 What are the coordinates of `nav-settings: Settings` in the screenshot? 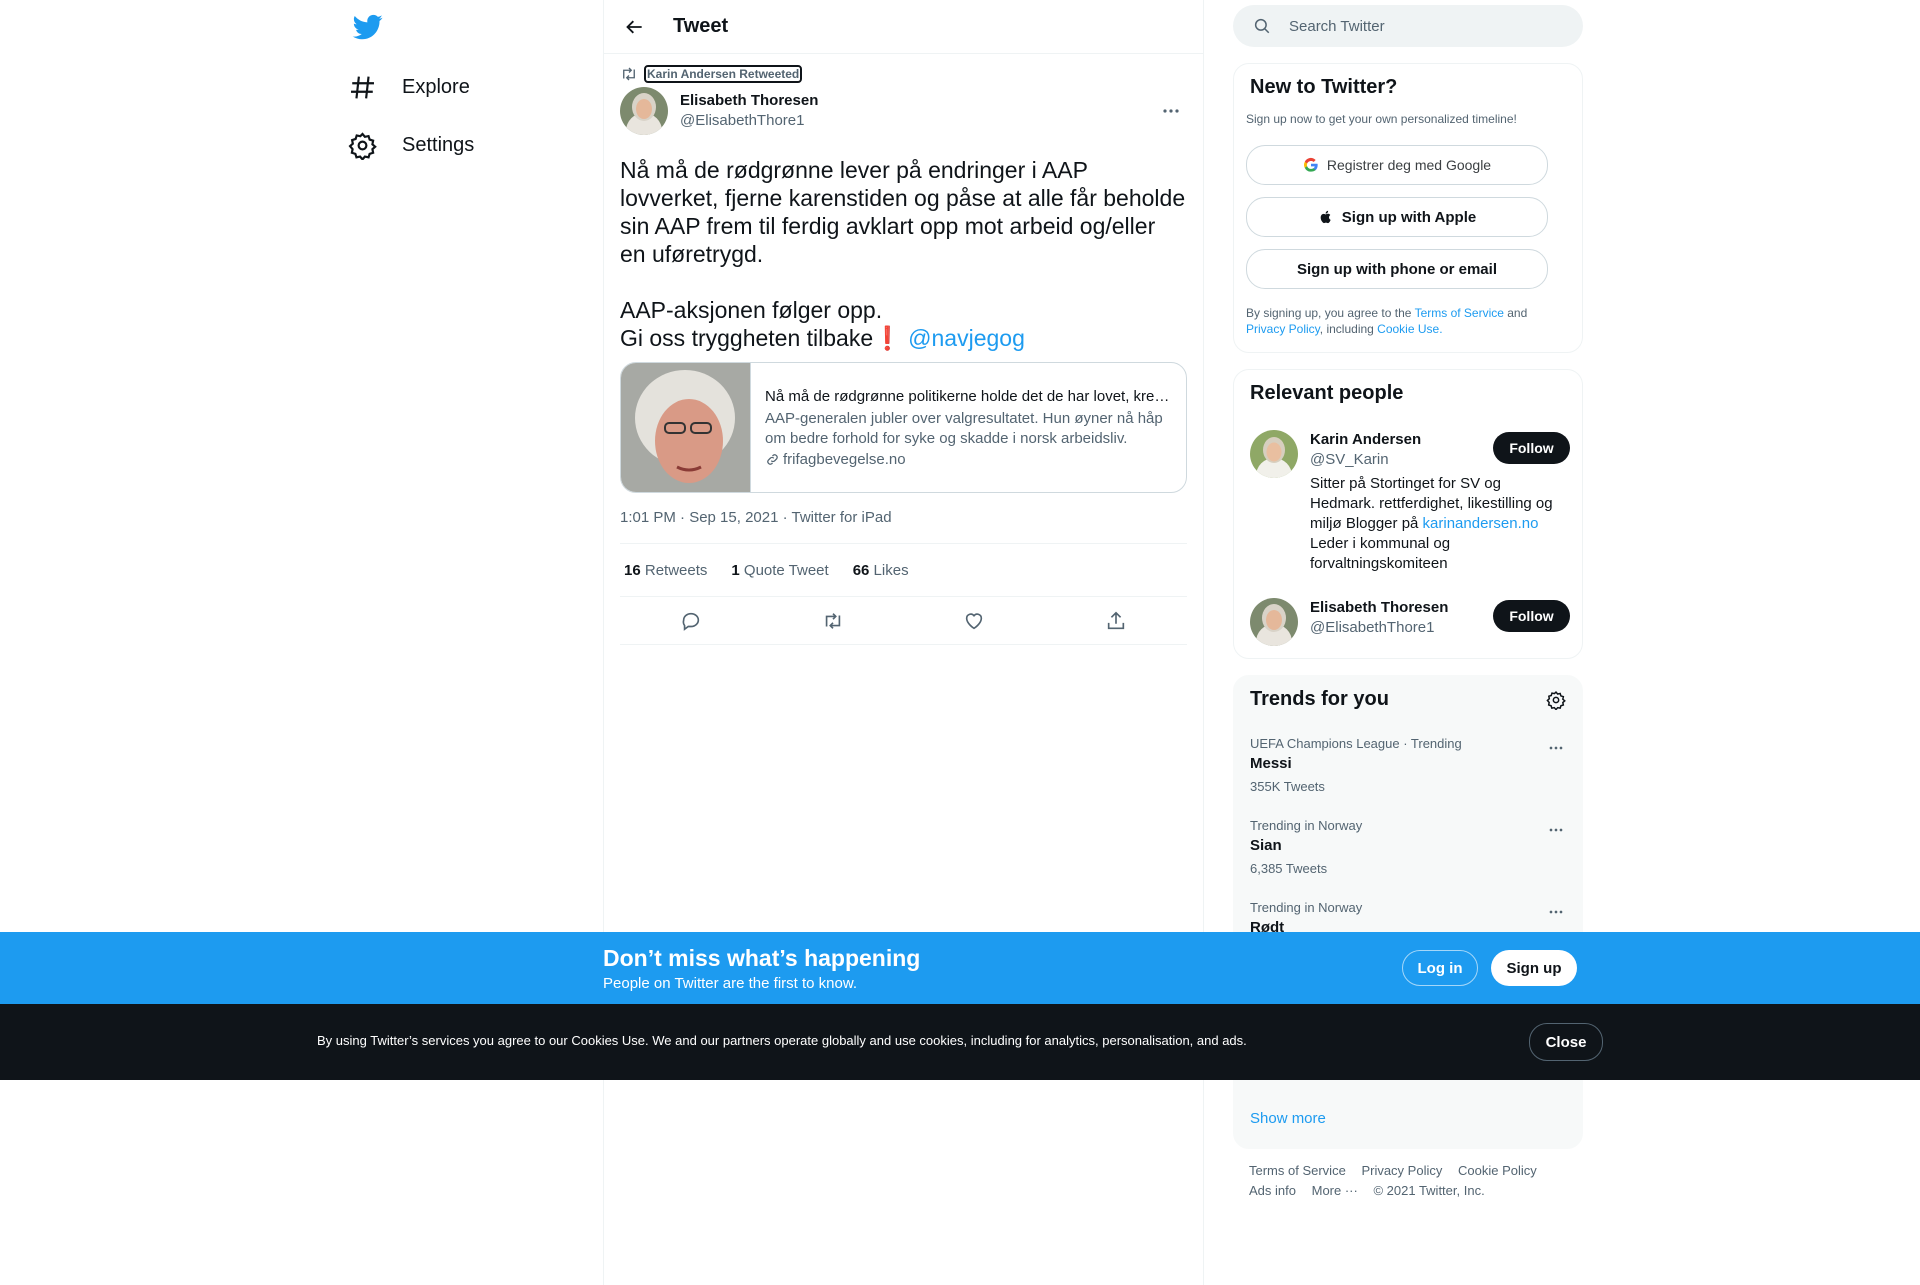 It's located at (411, 145).